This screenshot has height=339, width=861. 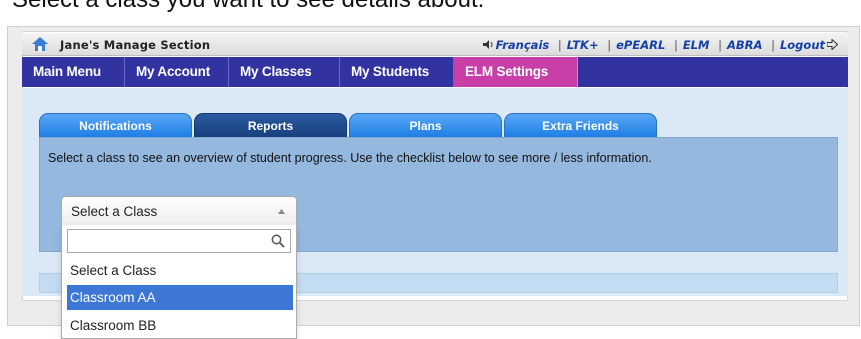 I want to click on class-search-input, so click(x=179, y=241).